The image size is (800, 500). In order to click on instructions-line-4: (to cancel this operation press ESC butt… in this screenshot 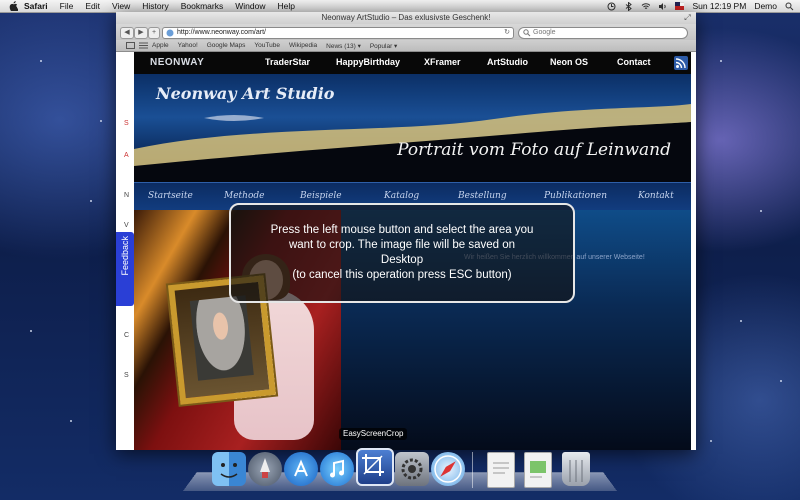, I will do `click(402, 275)`.